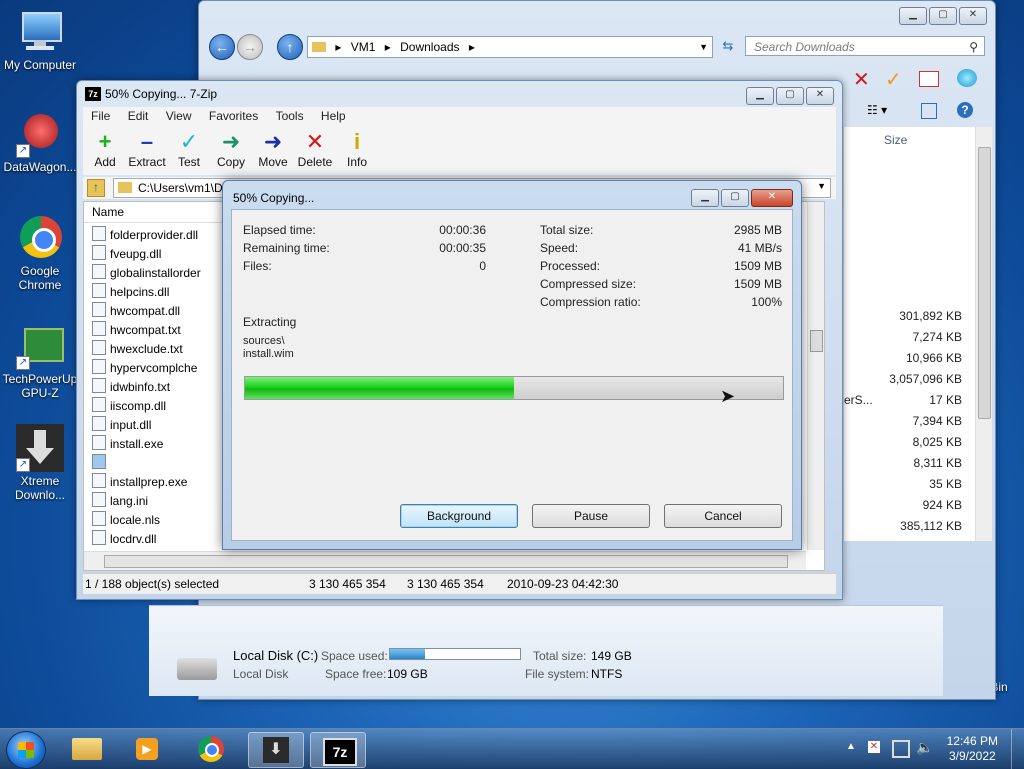 This screenshot has width=1024, height=769. I want to click on breadcrumb-item: VM1, so click(363, 47).